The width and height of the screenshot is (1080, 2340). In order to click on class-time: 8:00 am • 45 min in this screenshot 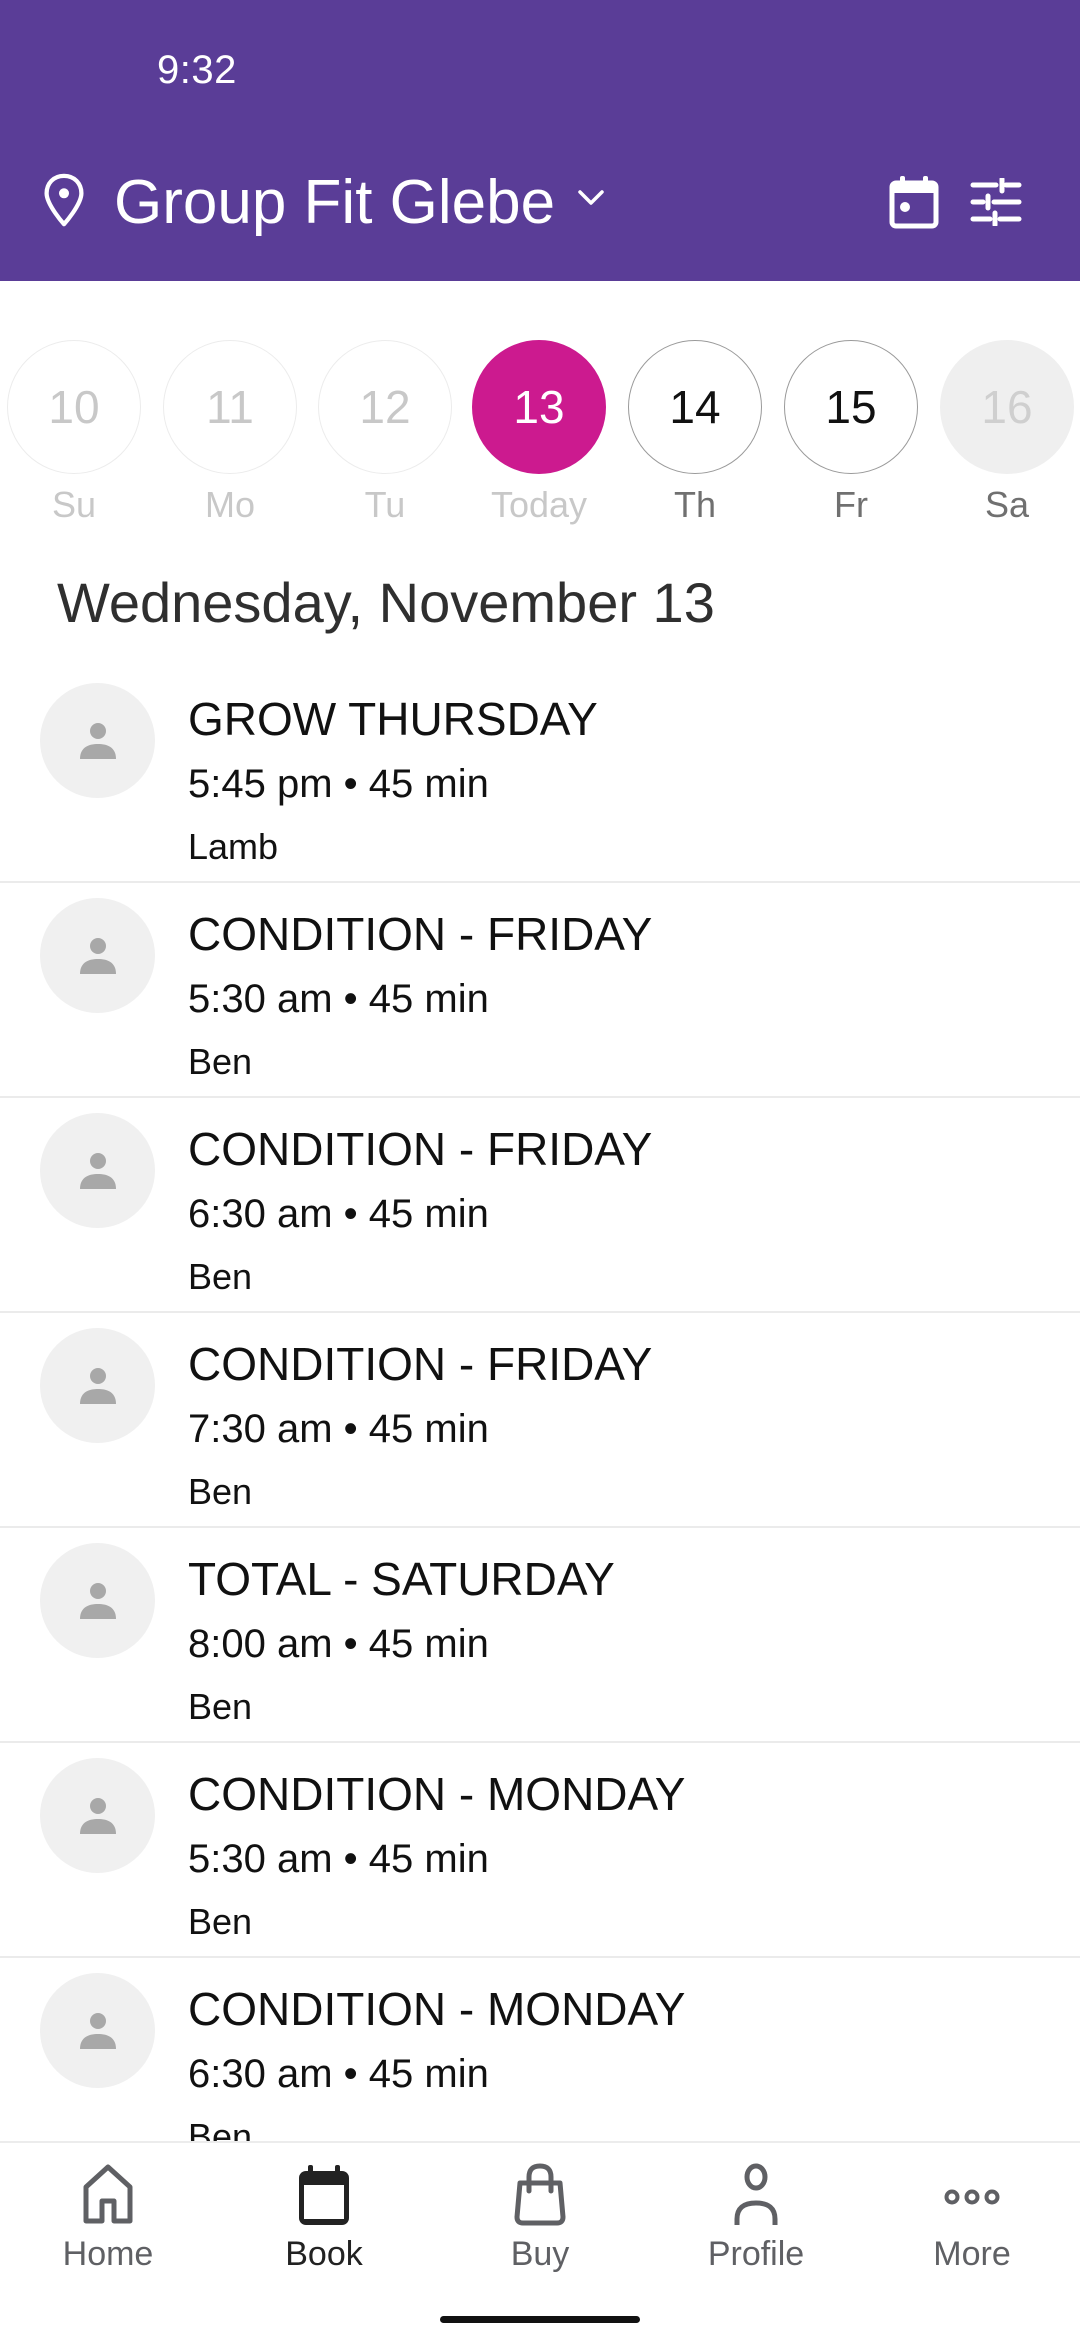, I will do `click(338, 1644)`.